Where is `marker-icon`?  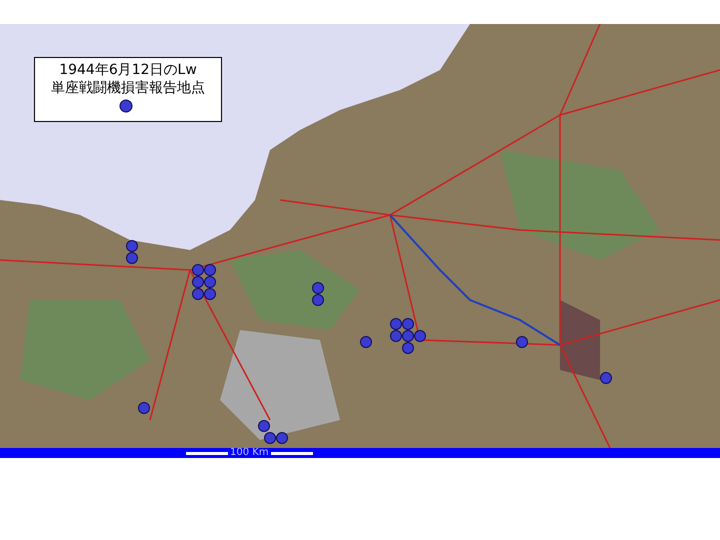
marker-icon is located at coordinates (126, 106).